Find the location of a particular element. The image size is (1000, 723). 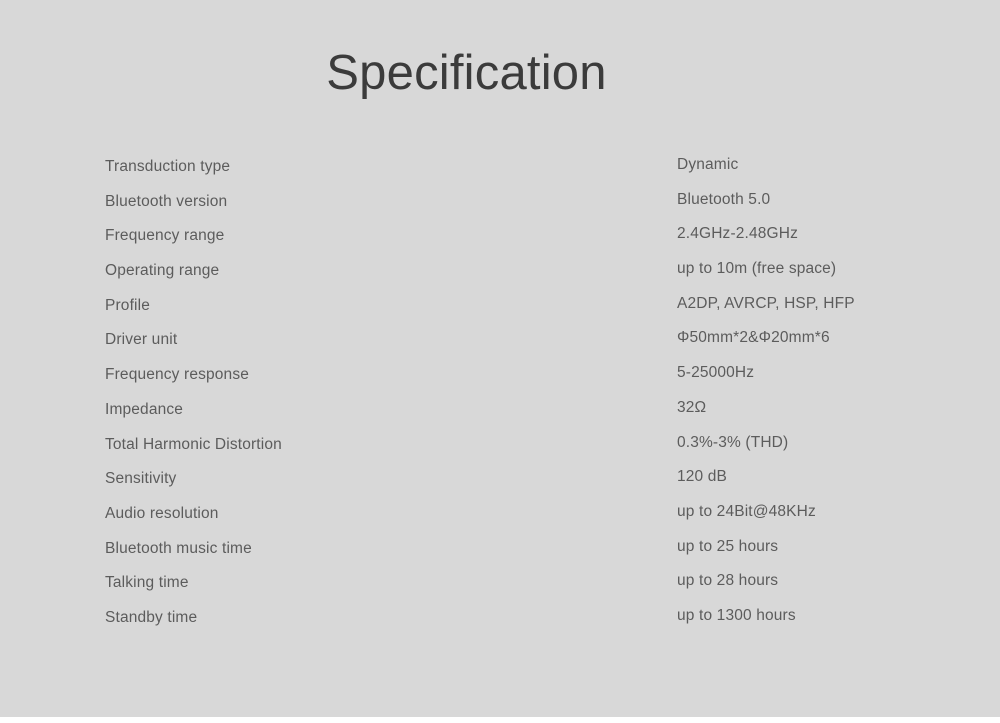

spec-value: 0.3%-3% (THD) is located at coordinates (733, 442).